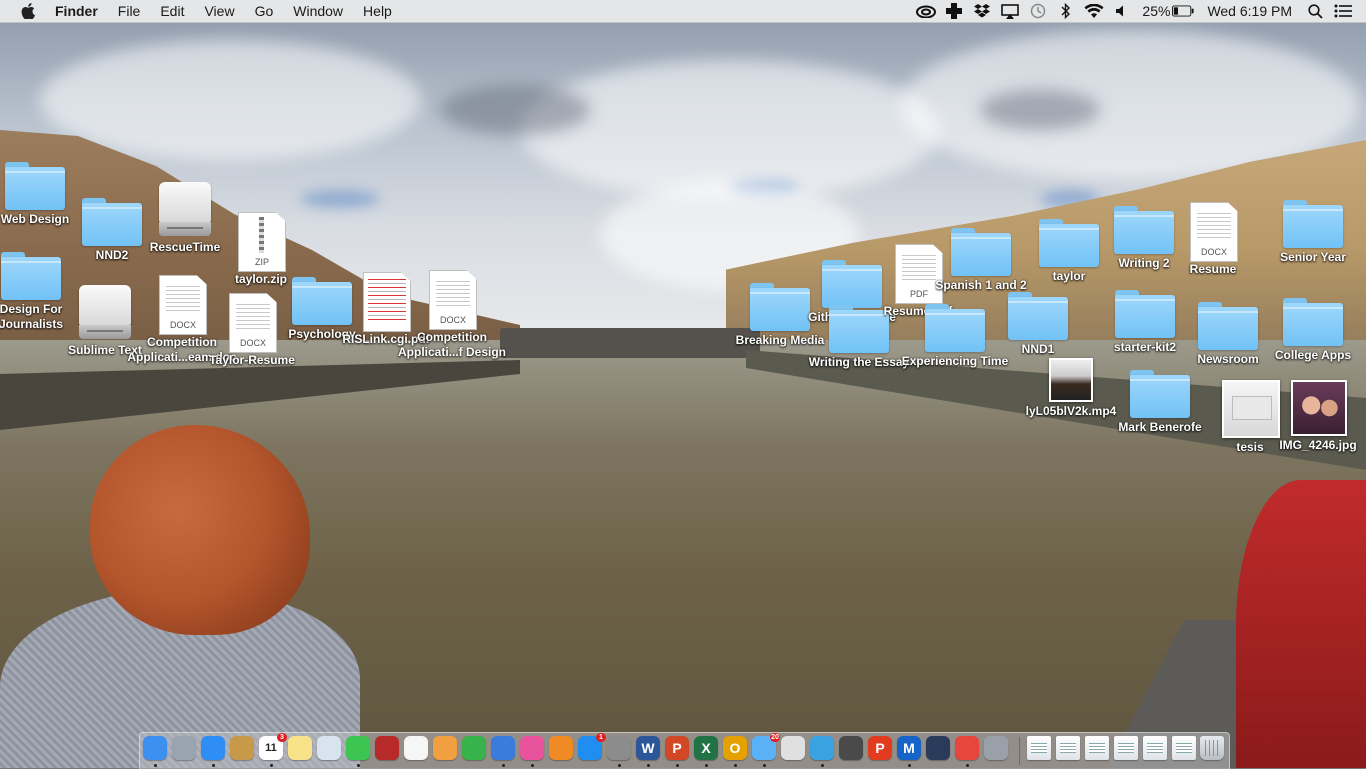 The height and width of the screenshot is (769, 1366). I want to click on desktop-item-label: NND1, so click(1038, 349).